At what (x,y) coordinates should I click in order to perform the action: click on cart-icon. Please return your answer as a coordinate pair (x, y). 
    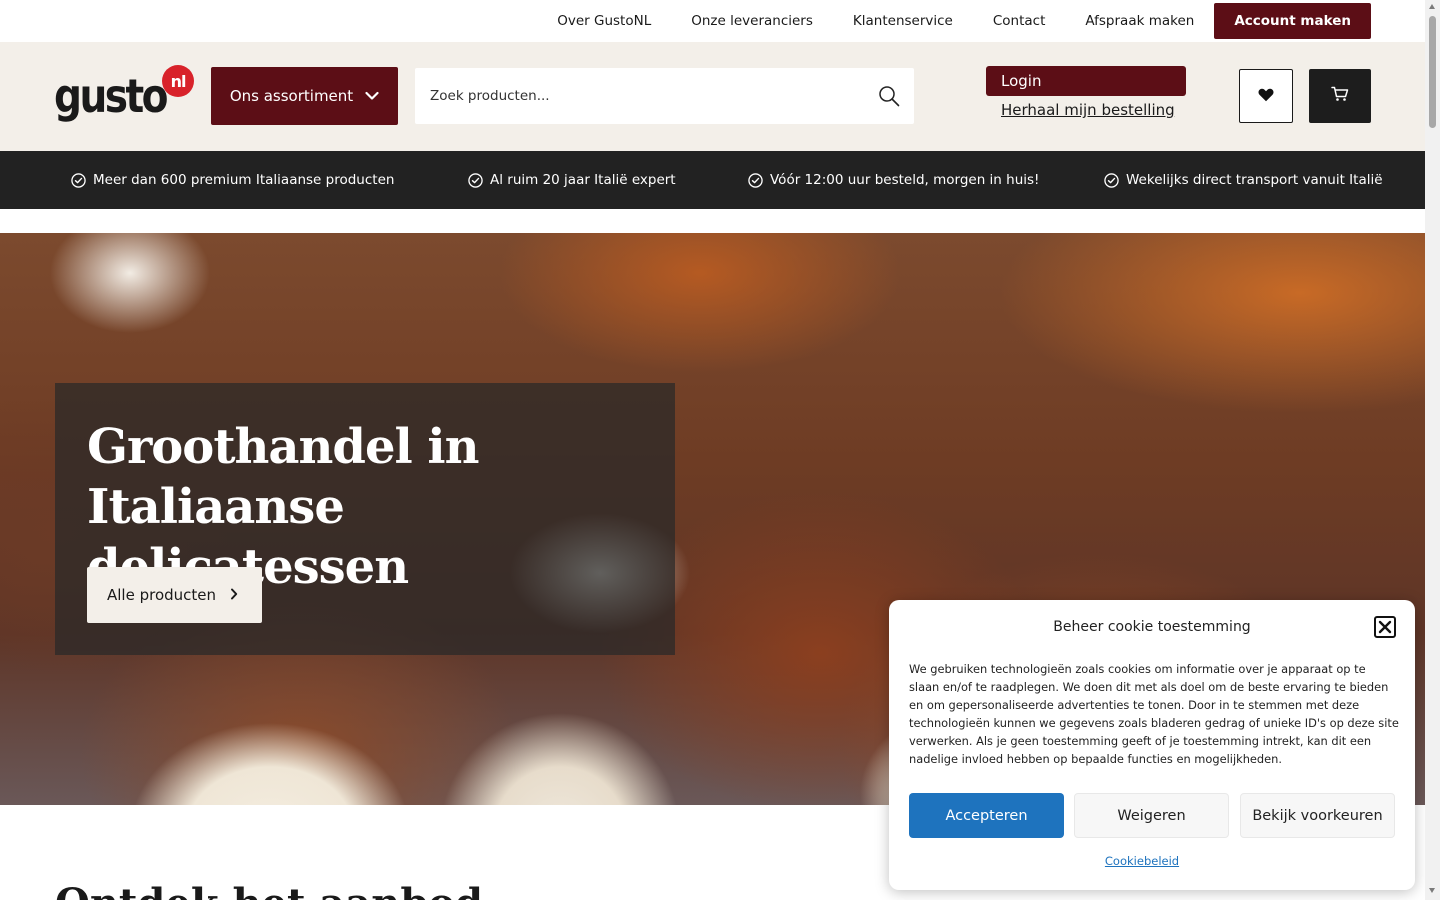
    Looking at the image, I should click on (1340, 96).